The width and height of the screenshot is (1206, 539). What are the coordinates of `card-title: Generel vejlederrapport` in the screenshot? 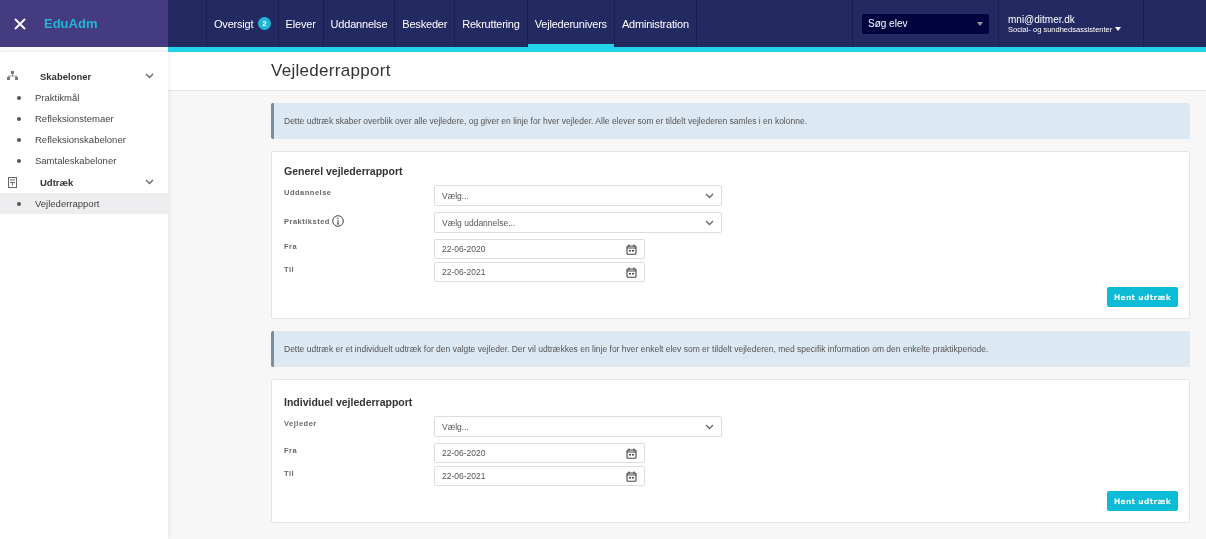 It's located at (344, 171).